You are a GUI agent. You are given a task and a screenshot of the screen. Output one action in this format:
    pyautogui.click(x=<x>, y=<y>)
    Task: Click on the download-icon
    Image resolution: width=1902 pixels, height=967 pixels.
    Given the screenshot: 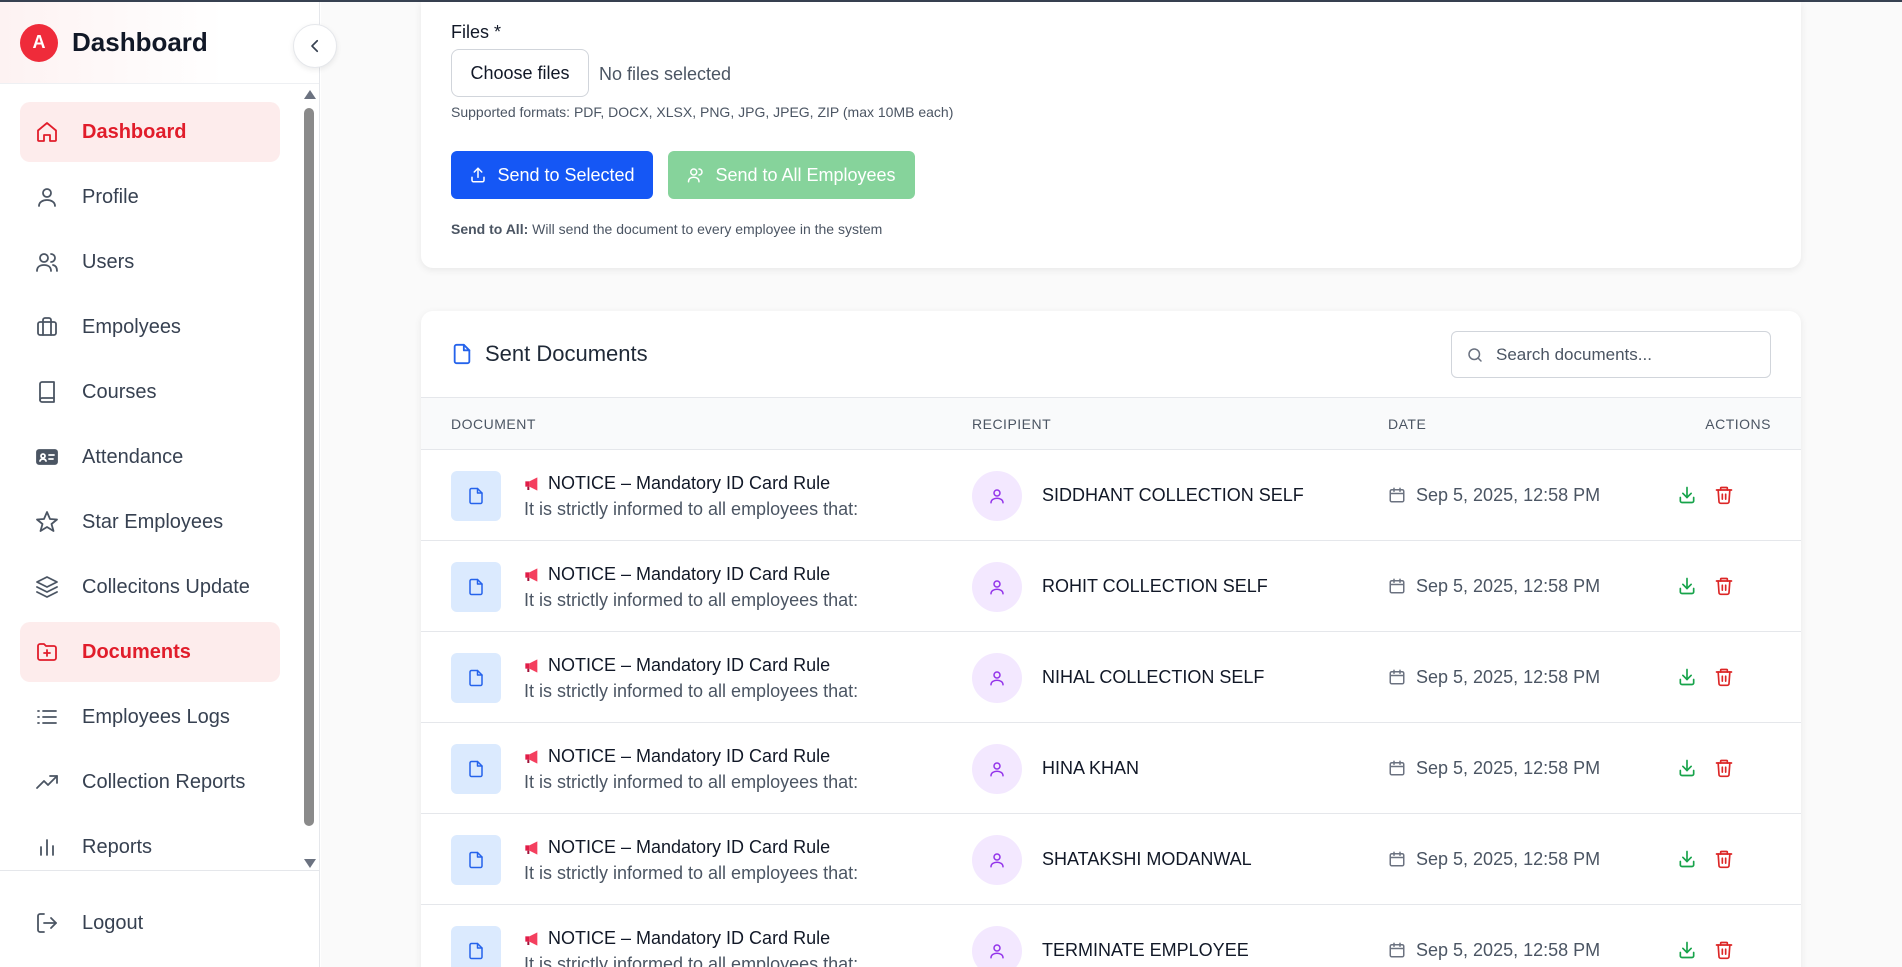 What is the action you would take?
    pyautogui.click(x=1687, y=768)
    